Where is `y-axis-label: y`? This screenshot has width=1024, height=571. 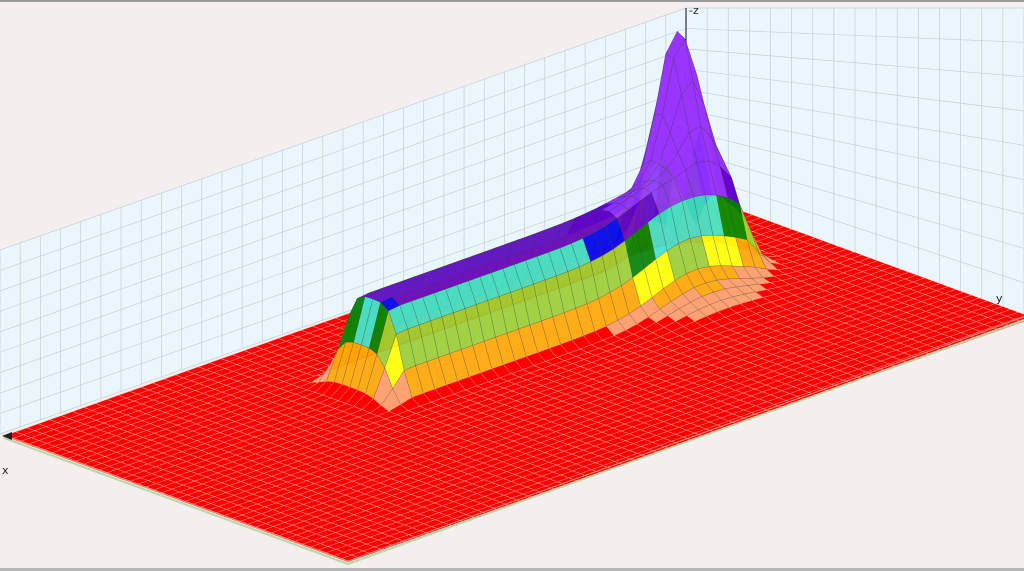 y-axis-label: y is located at coordinates (999, 298).